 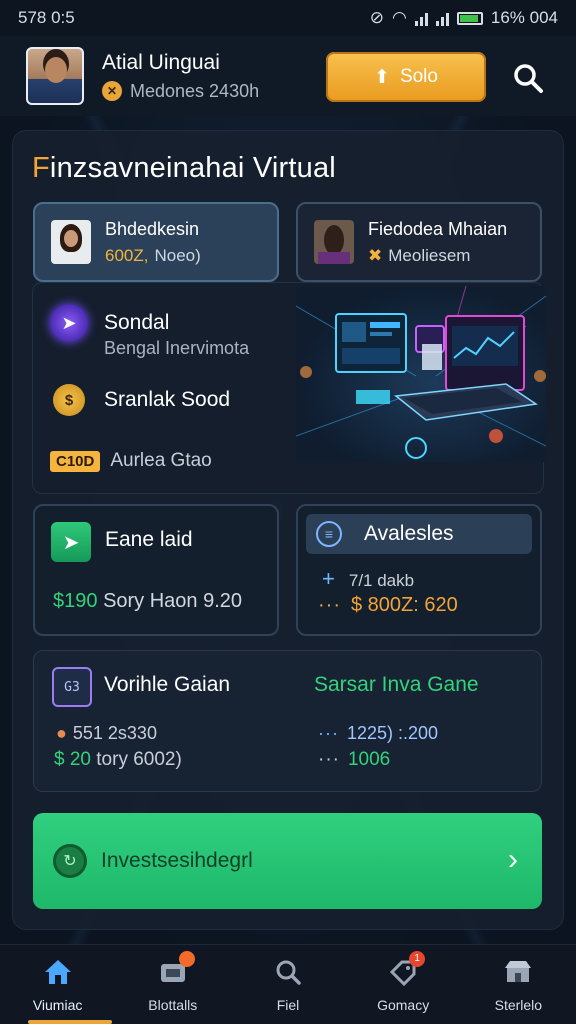 I want to click on stat-row: +7/1 dakb, so click(x=368, y=578).